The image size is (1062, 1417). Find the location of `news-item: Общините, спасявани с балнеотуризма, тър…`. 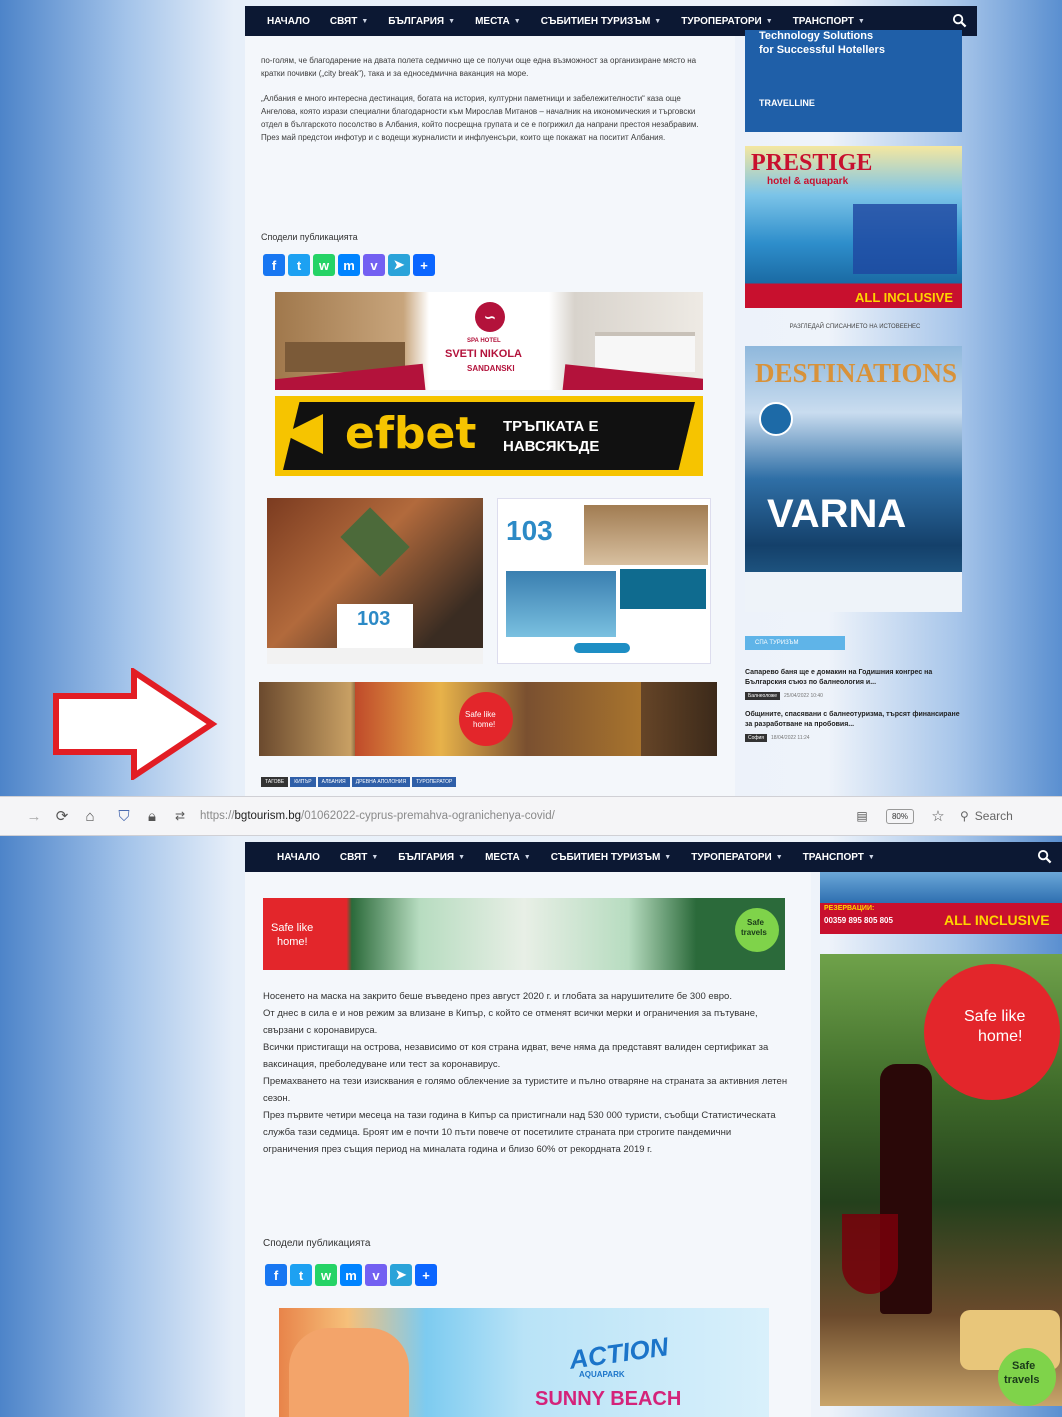

news-item: Общините, спасявани с балнеотуризма, тър… is located at coordinates (852, 726).